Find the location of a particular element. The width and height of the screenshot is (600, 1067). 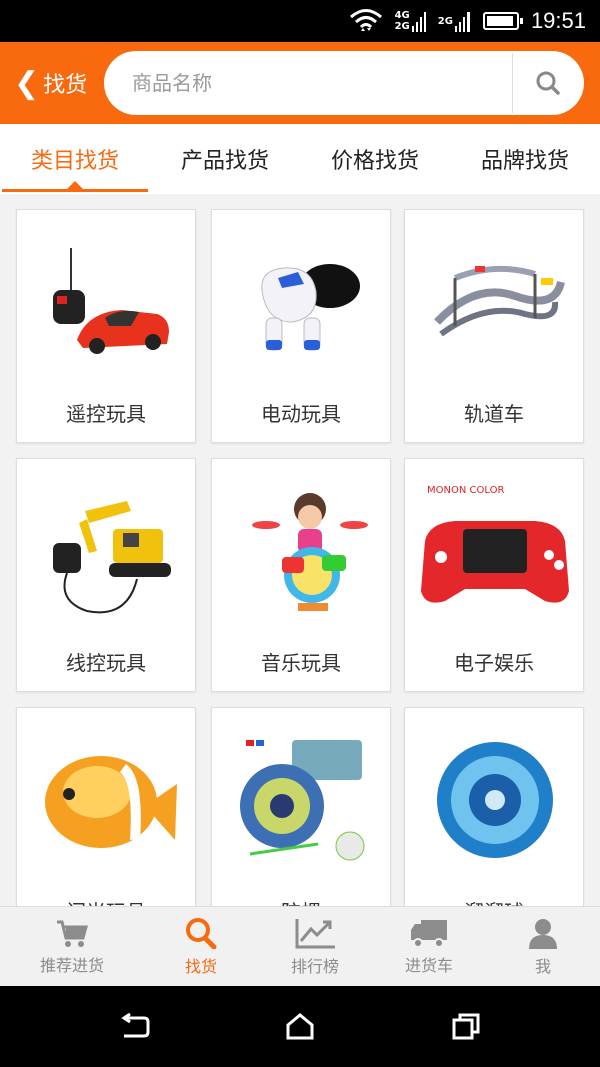

chart-icon is located at coordinates (315, 934).